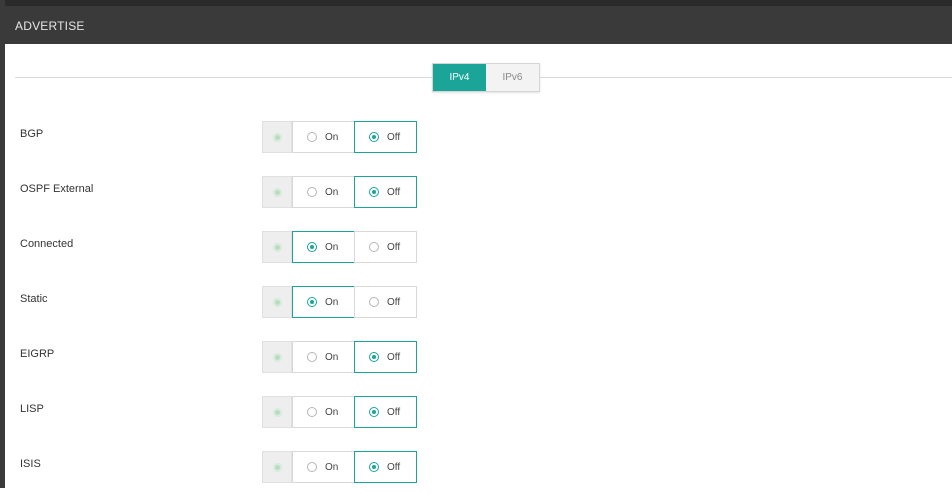 The width and height of the screenshot is (952, 494). What do you see at coordinates (30, 464) in the screenshot?
I see `row-label: ISIS` at bounding box center [30, 464].